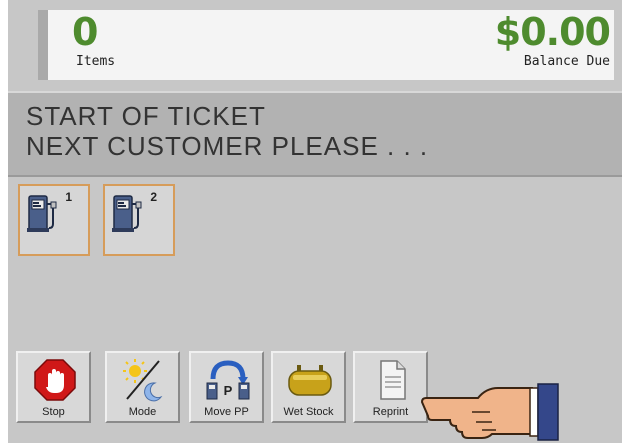  Describe the element at coordinates (228, 390) in the screenshot. I see `svg-text: P` at that location.